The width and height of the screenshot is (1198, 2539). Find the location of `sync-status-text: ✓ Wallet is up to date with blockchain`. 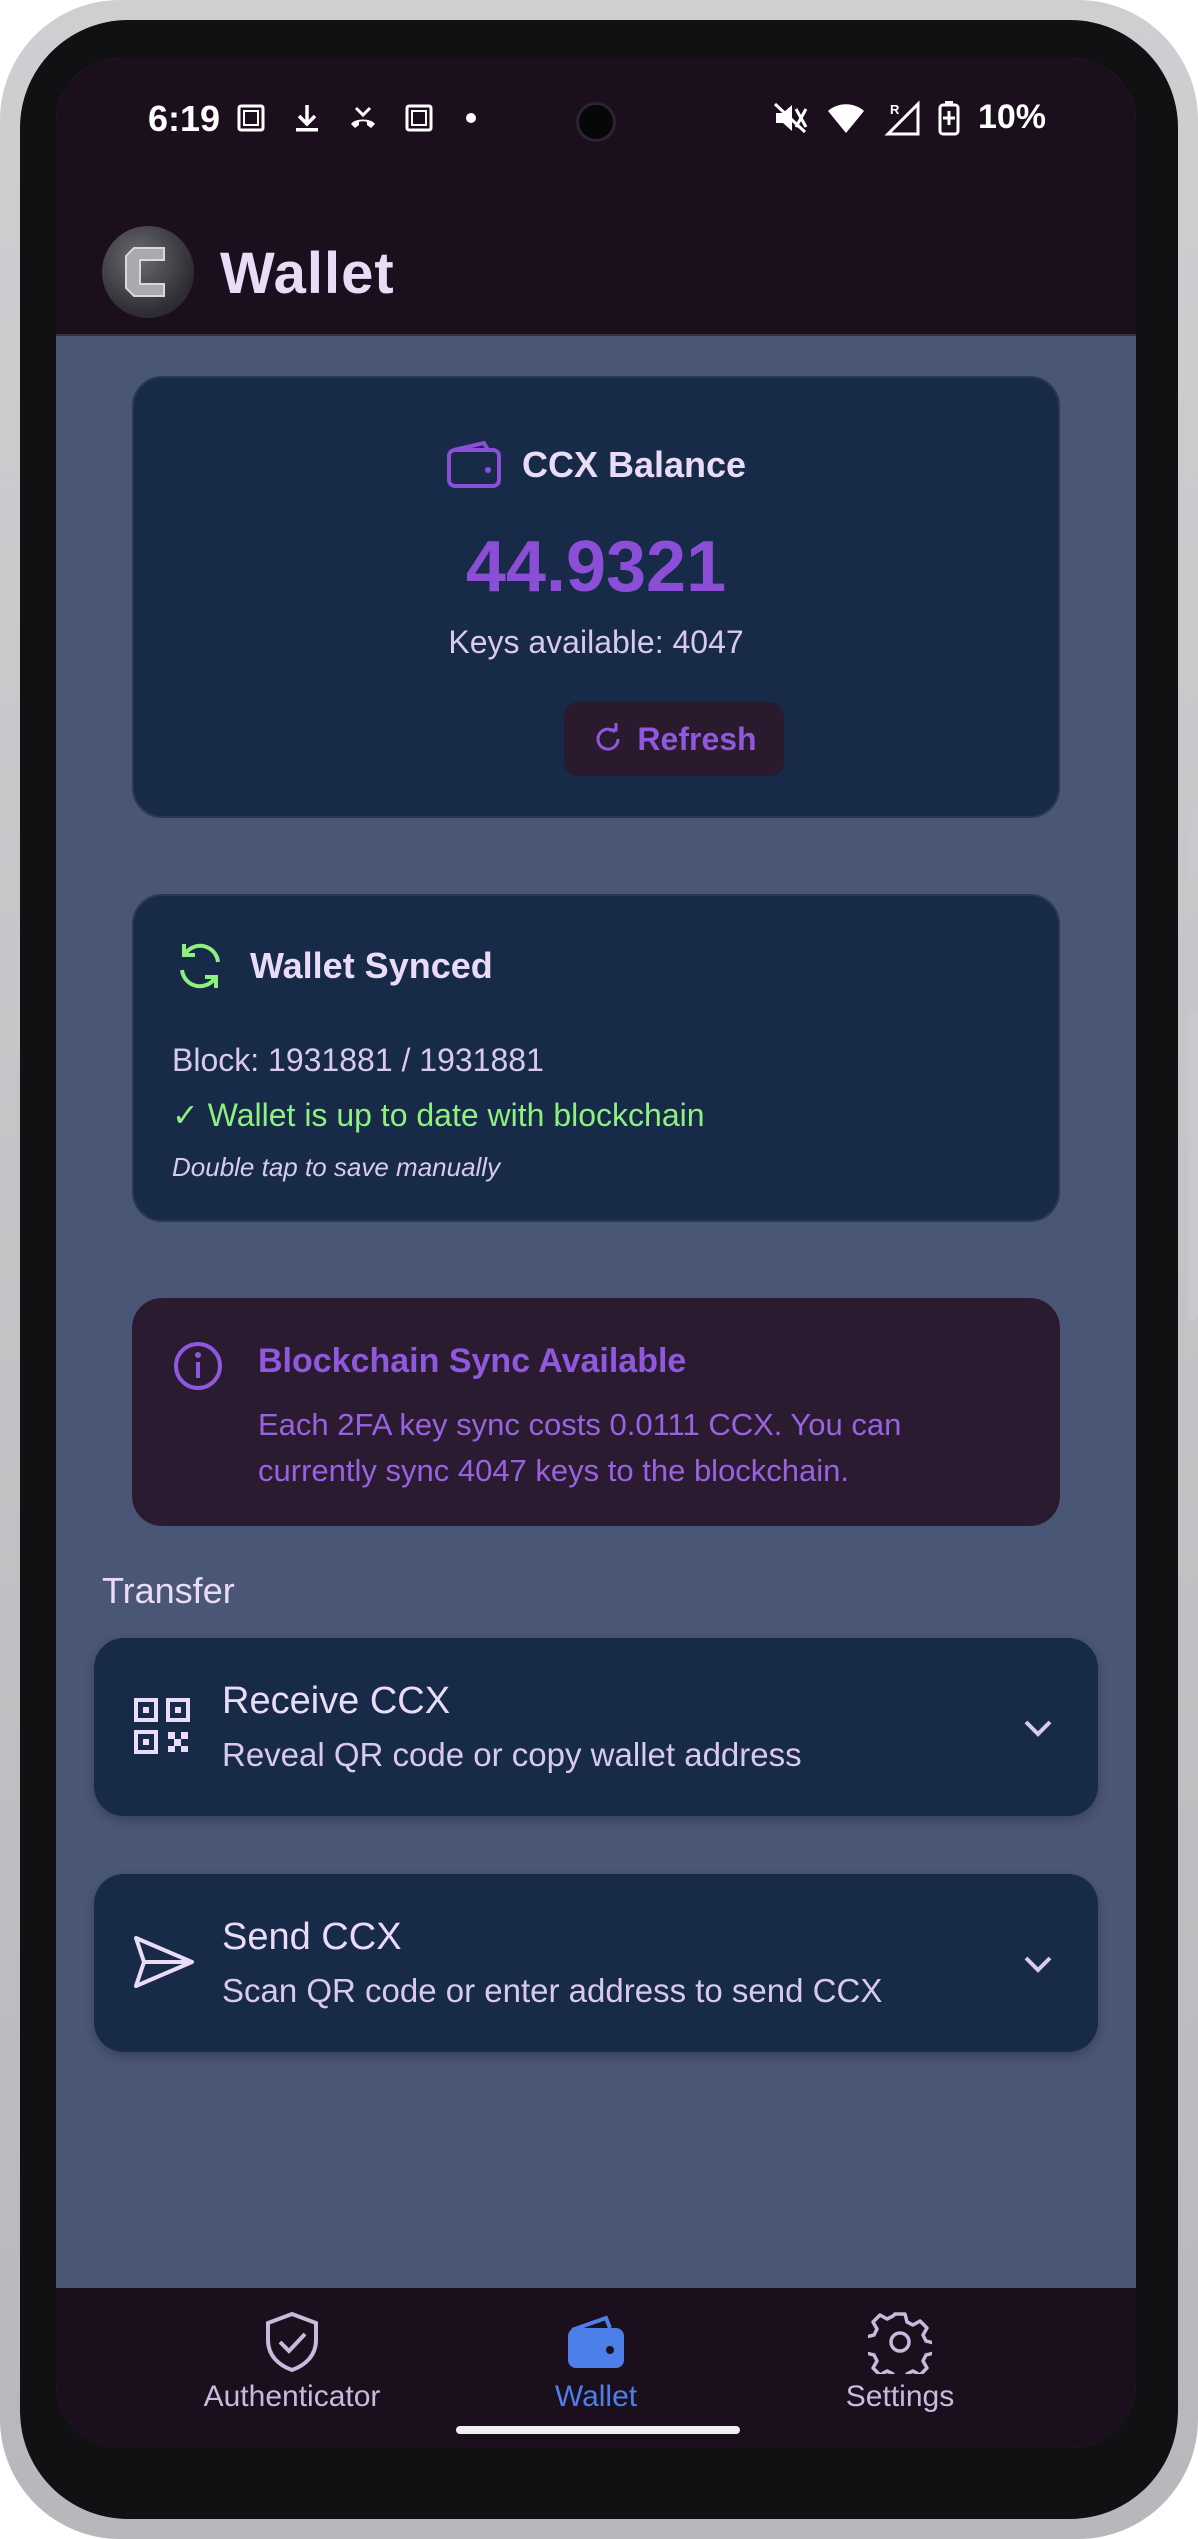

sync-status-text: ✓ Wallet is up to date with blockchain is located at coordinates (438, 1115).